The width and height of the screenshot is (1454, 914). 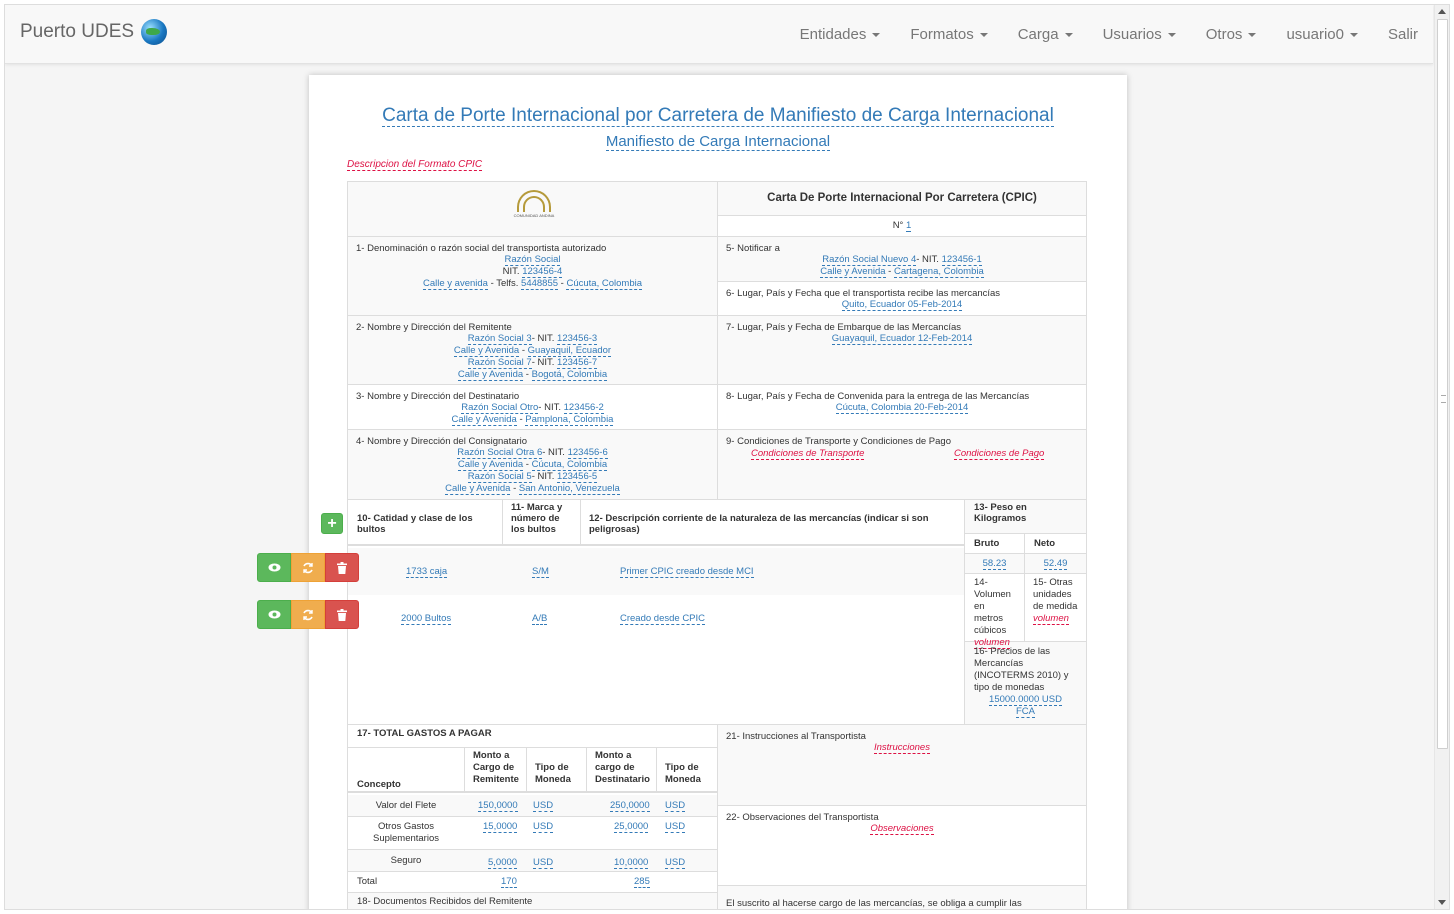 I want to click on plus-icon: +, so click(x=332, y=523).